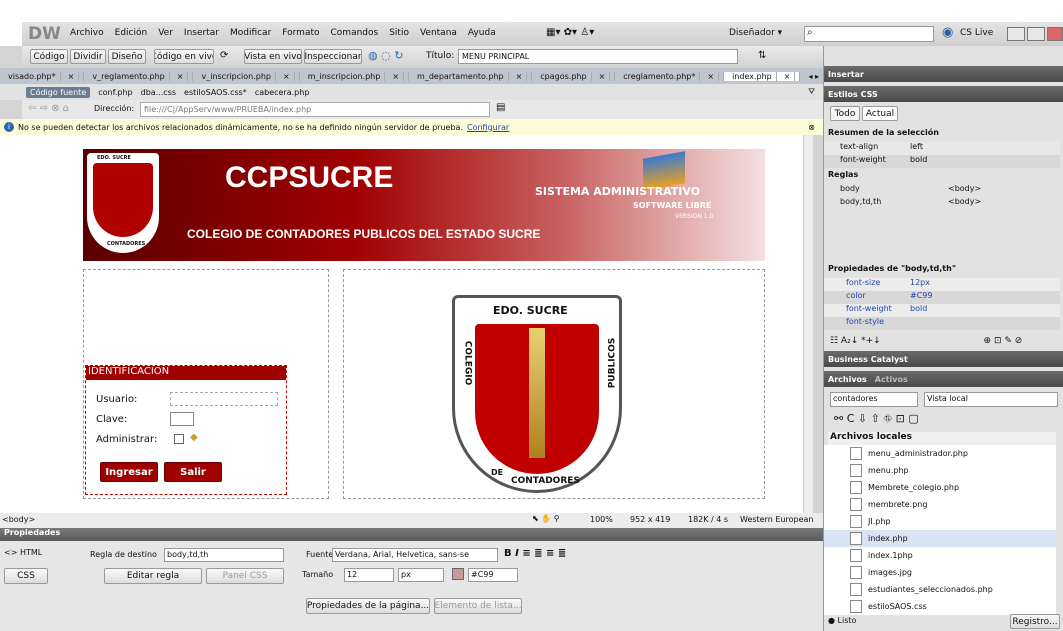  Describe the element at coordinates (574, 76) in the screenshot. I see `document-tab: cpagos.php ×` at that location.